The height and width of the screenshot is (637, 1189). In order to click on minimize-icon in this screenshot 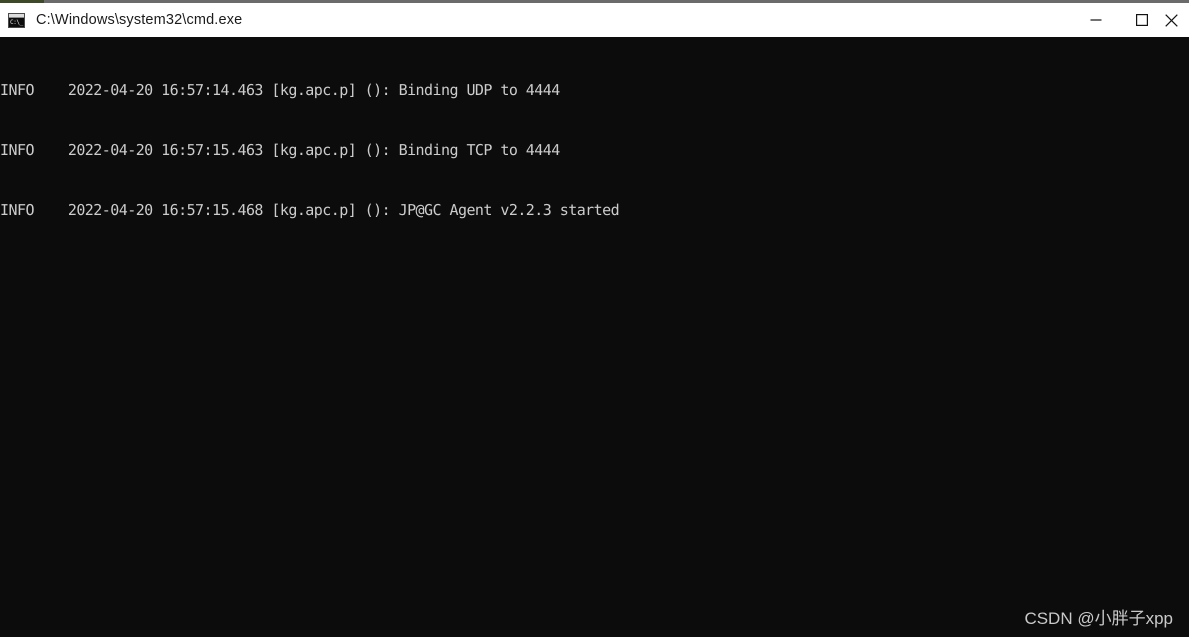, I will do `click(1096, 20)`.